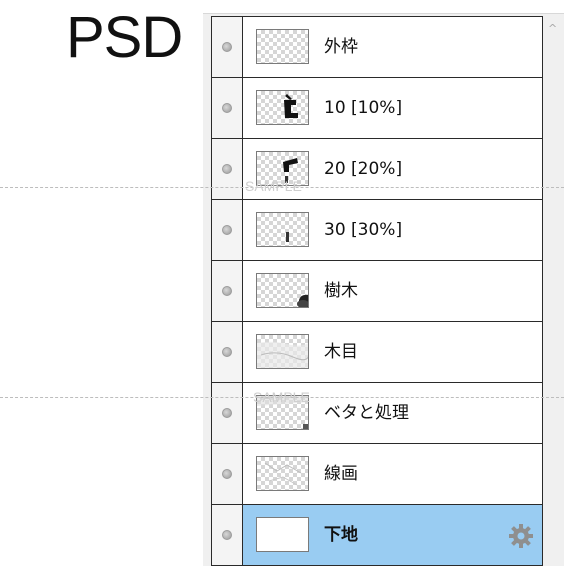 The image size is (564, 566). Describe the element at coordinates (341, 352) in the screenshot. I see `layer-name: 木目` at that location.